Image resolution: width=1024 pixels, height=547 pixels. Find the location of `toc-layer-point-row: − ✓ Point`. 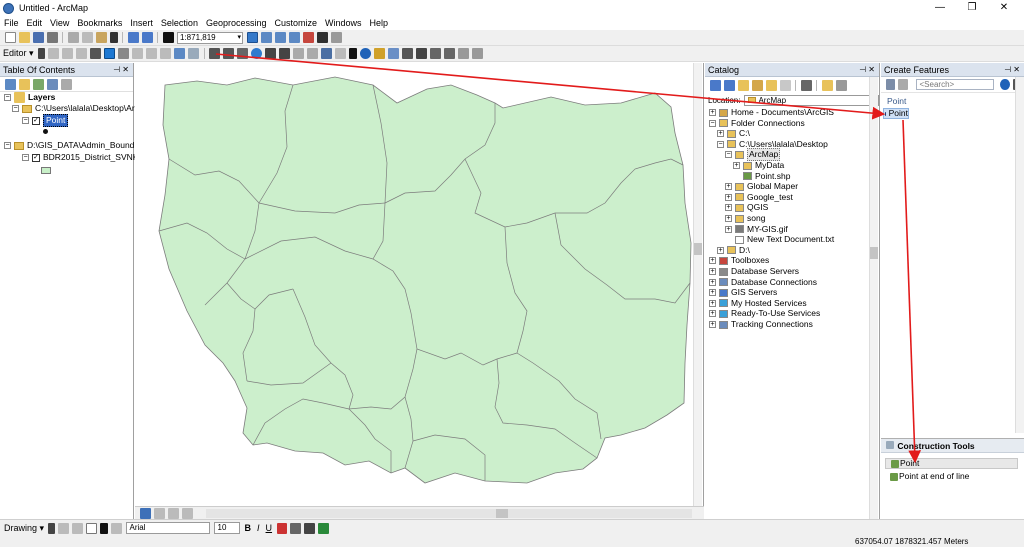

toc-layer-point-row: − ✓ Point is located at coordinates (45, 120).